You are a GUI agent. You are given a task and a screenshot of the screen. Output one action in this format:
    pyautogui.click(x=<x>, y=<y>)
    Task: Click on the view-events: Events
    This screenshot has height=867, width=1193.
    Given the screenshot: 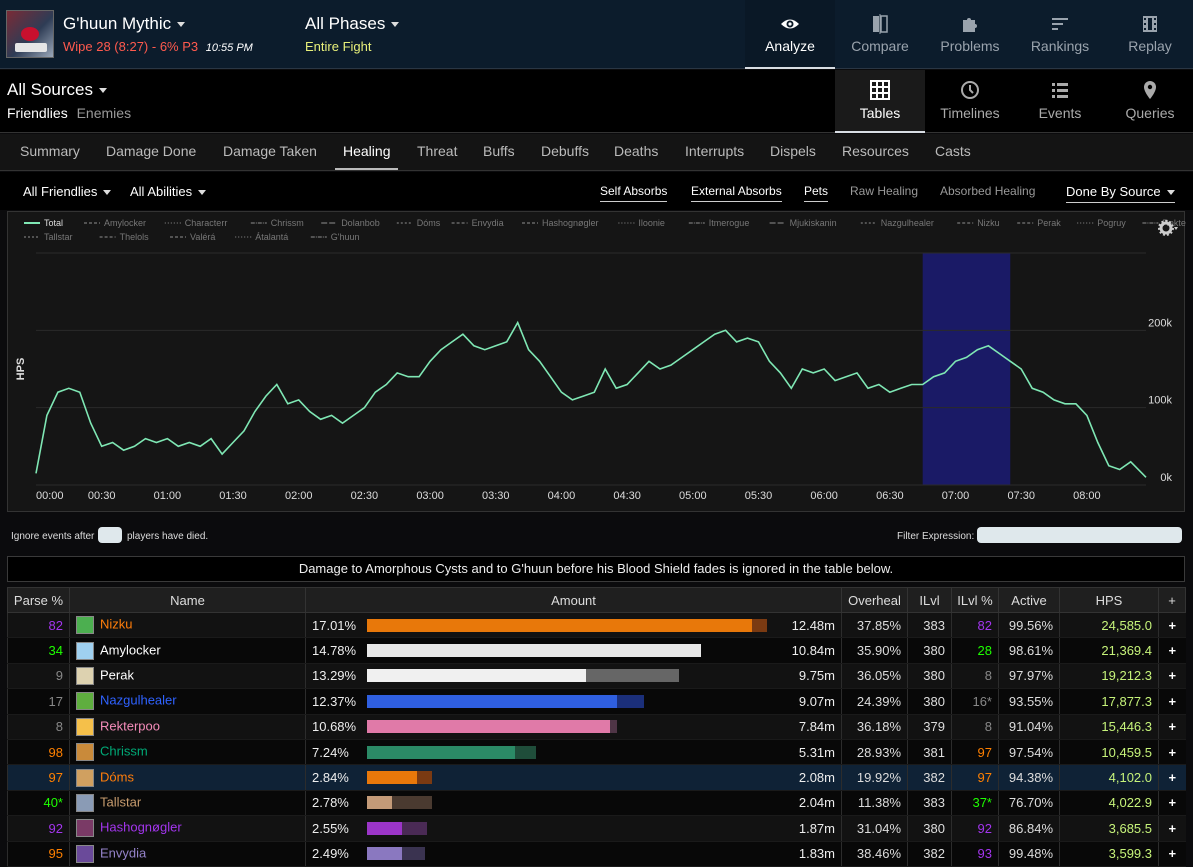 What is the action you would take?
    pyautogui.click(x=1060, y=101)
    